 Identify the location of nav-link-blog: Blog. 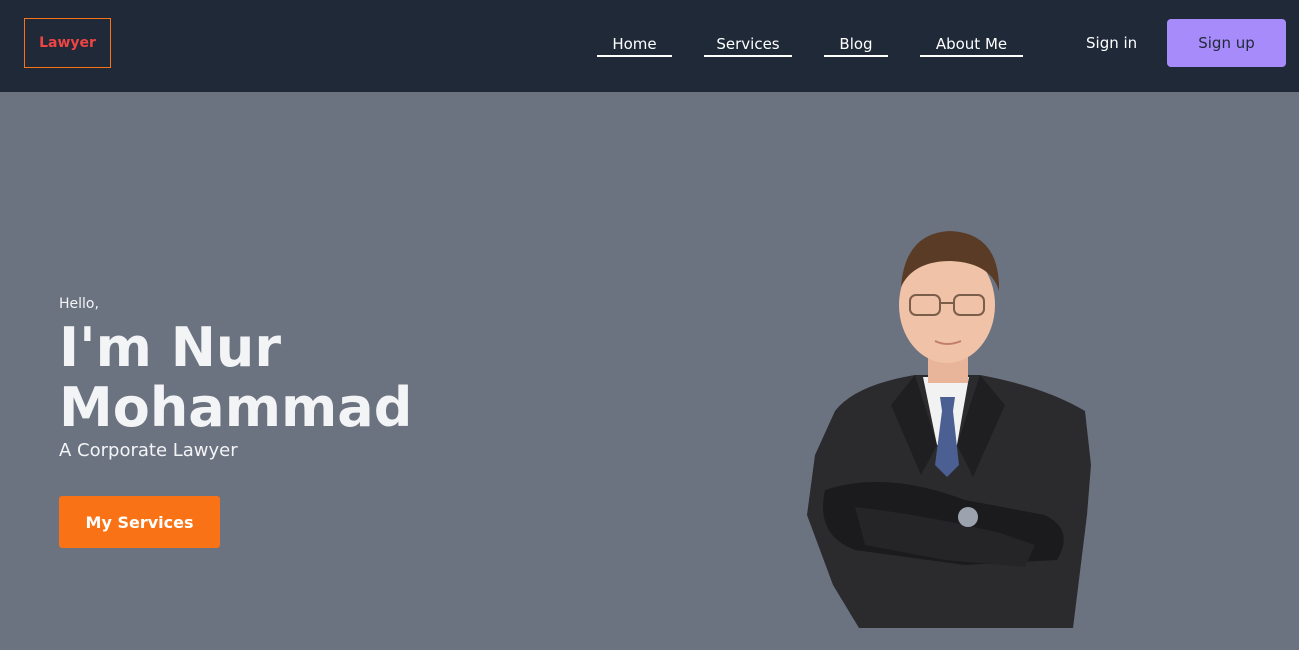
(856, 46).